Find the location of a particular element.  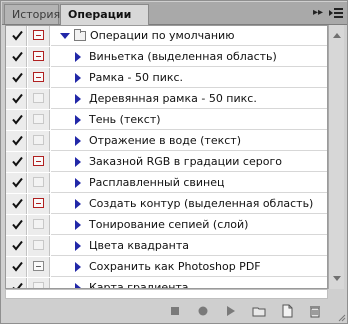

action-cell: Отражение в воде (текст) is located at coordinates (189, 141).